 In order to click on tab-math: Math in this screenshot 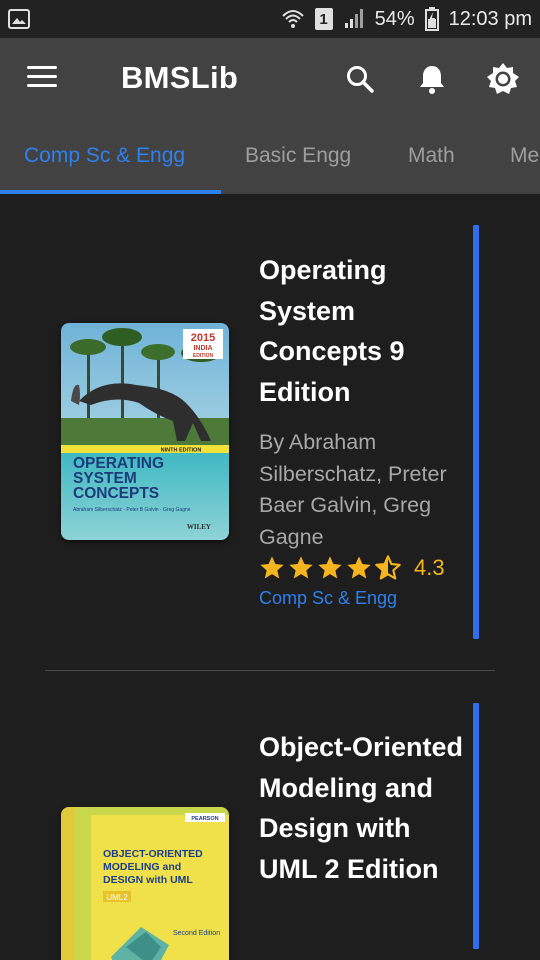, I will do `click(431, 156)`.